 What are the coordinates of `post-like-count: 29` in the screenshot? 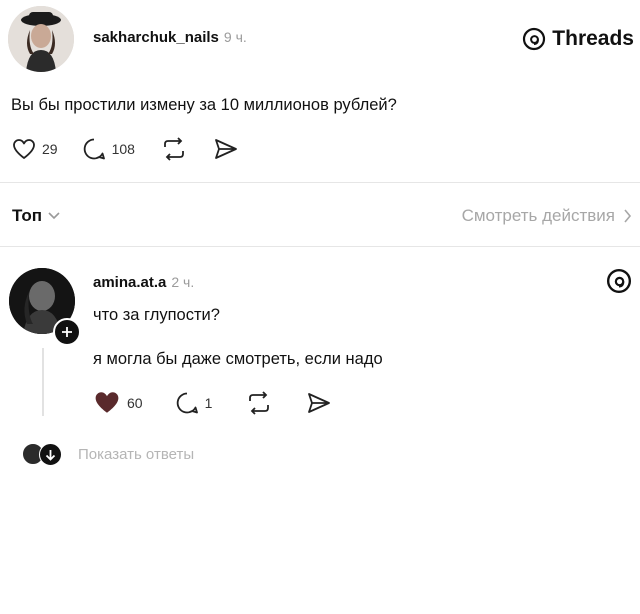 It's located at (50, 149).